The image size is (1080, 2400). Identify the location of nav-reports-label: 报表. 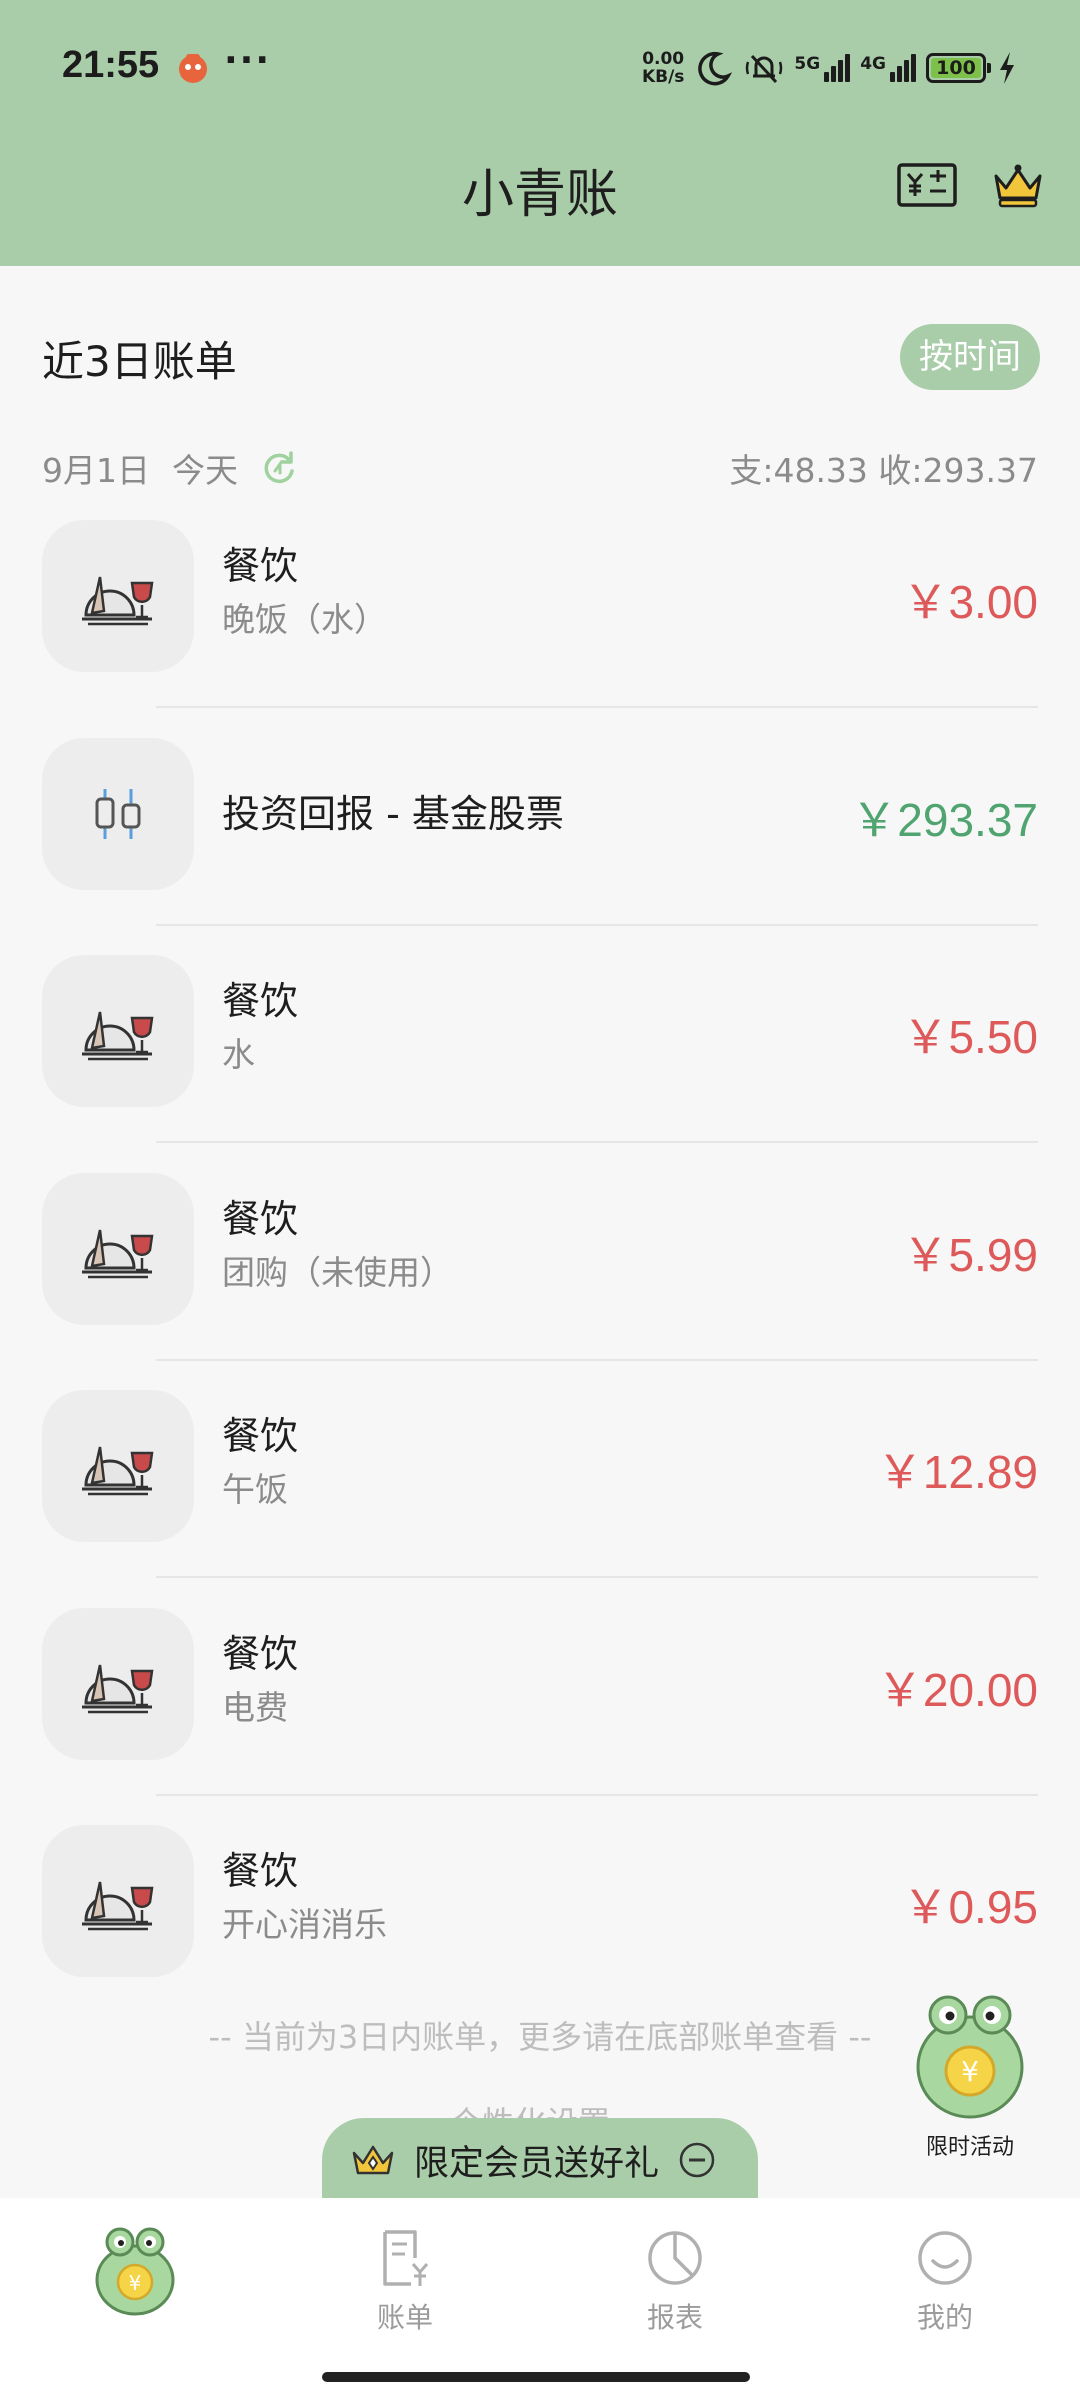
(674, 2317).